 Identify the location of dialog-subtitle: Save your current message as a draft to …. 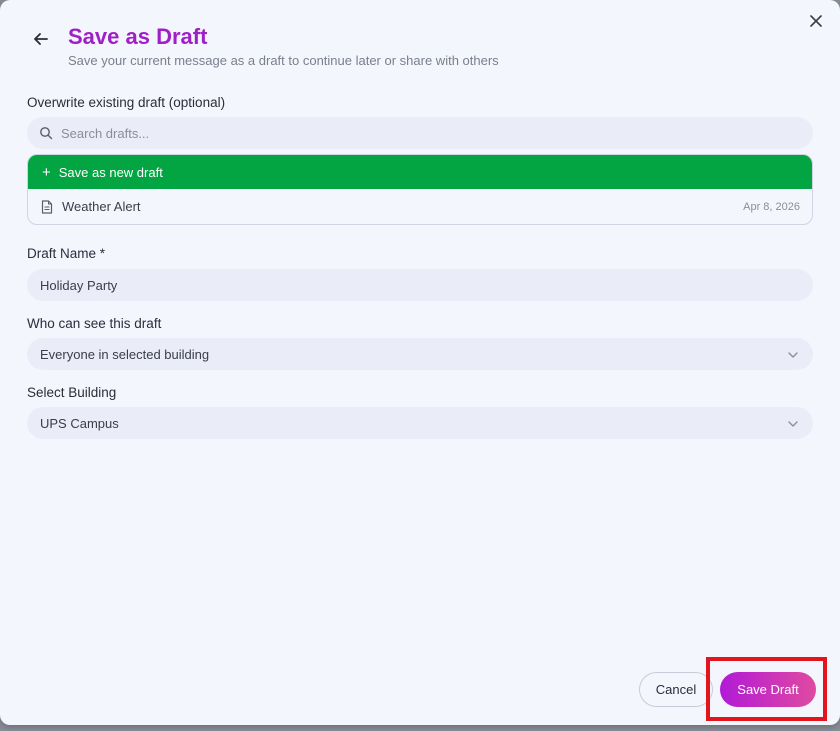
(283, 60).